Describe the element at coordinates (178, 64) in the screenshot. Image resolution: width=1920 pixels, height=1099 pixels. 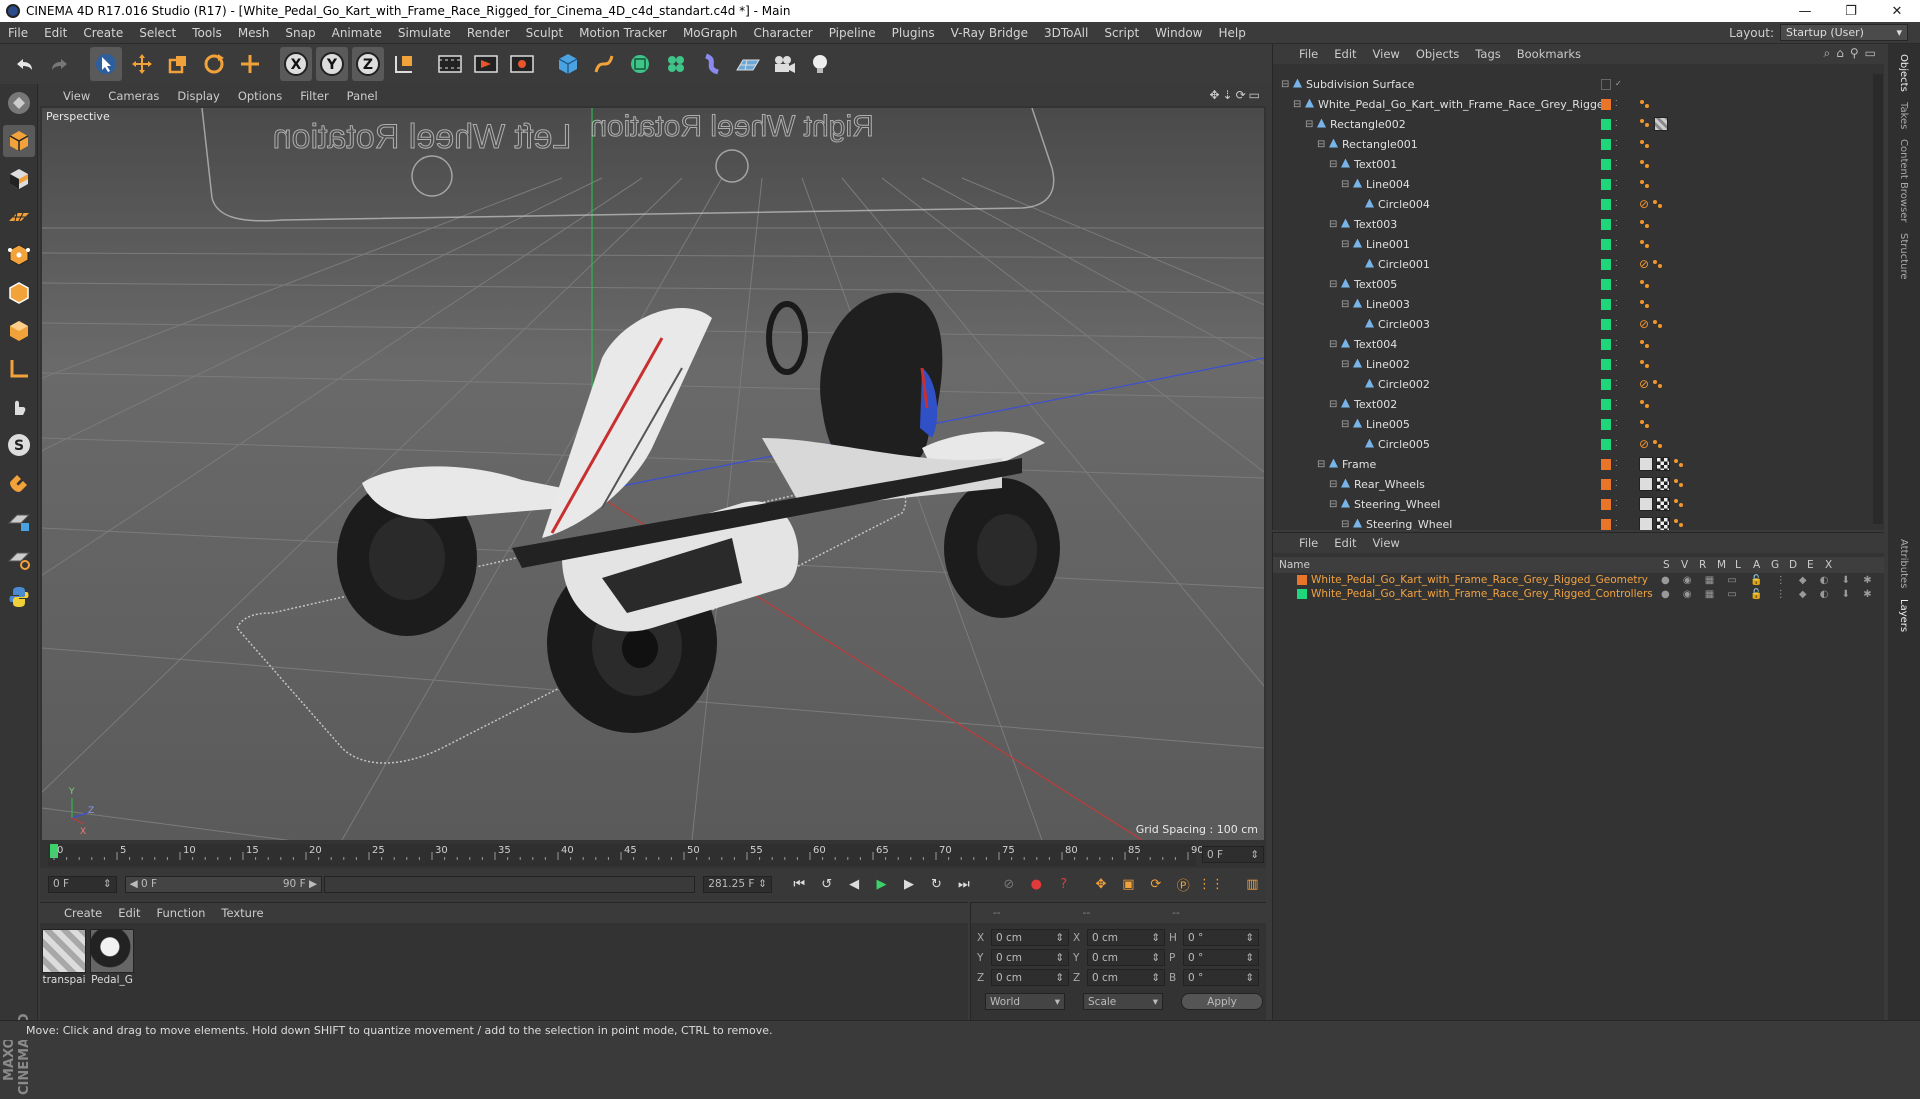
I see `scale-tool-button` at that location.